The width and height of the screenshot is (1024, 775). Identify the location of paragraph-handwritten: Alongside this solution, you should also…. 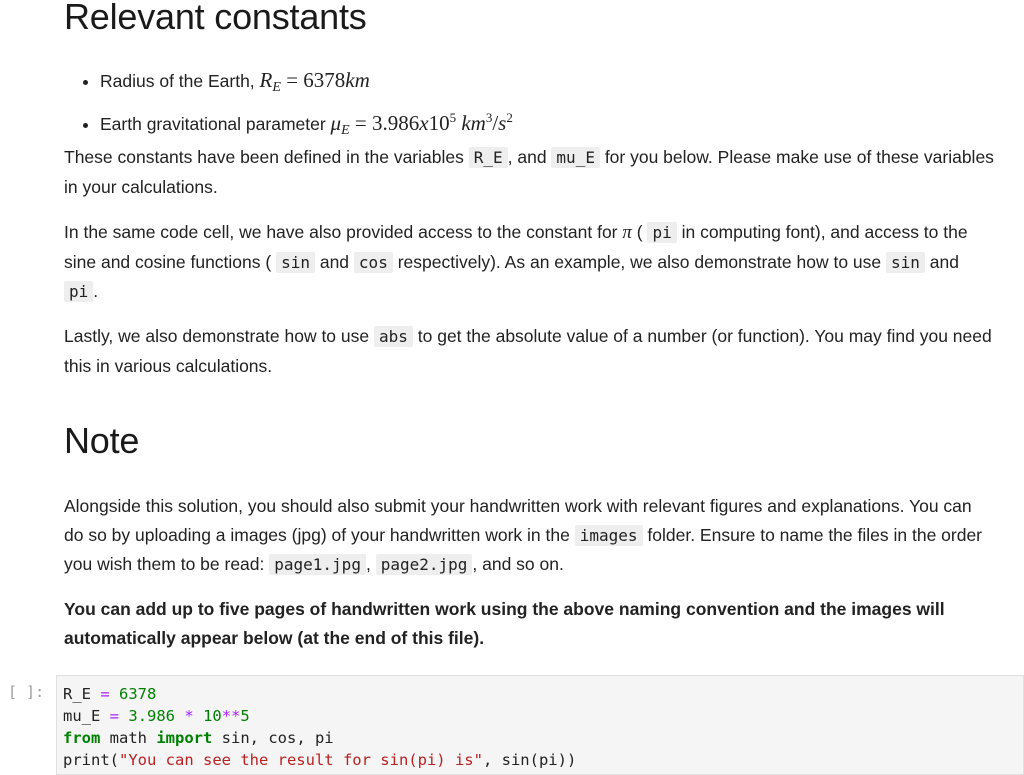
(523, 535).